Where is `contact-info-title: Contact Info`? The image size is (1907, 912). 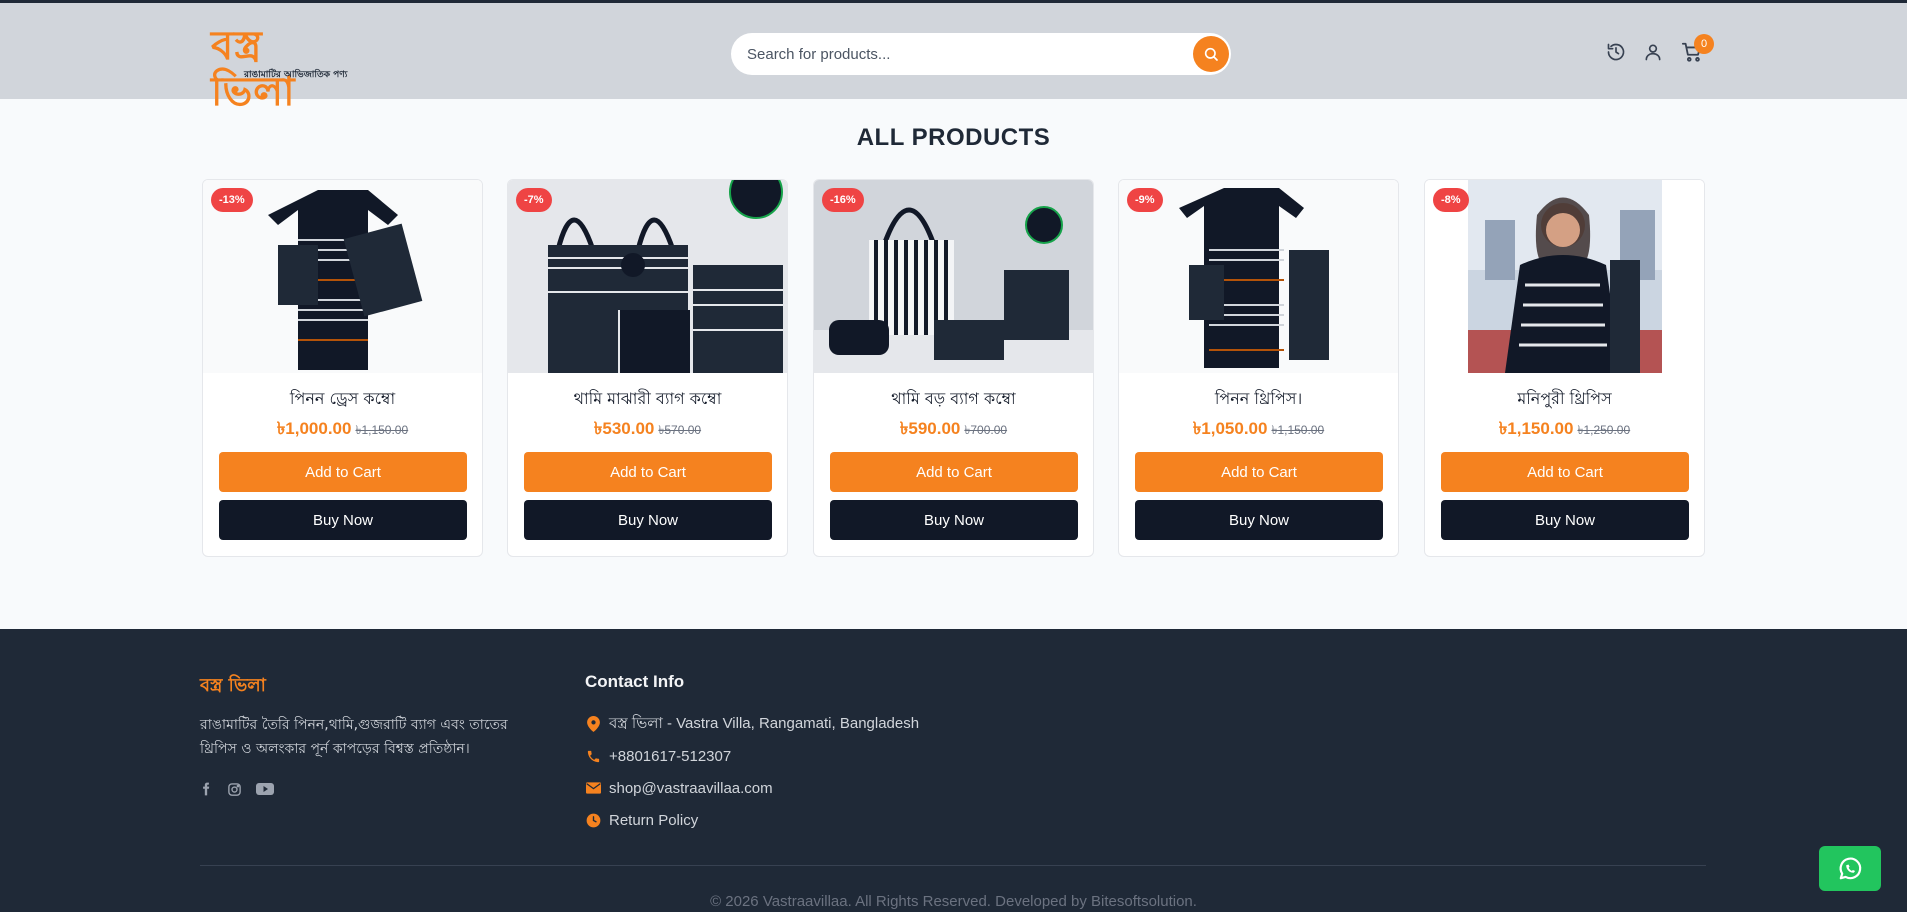
contact-info-title: Contact Info is located at coordinates (635, 681).